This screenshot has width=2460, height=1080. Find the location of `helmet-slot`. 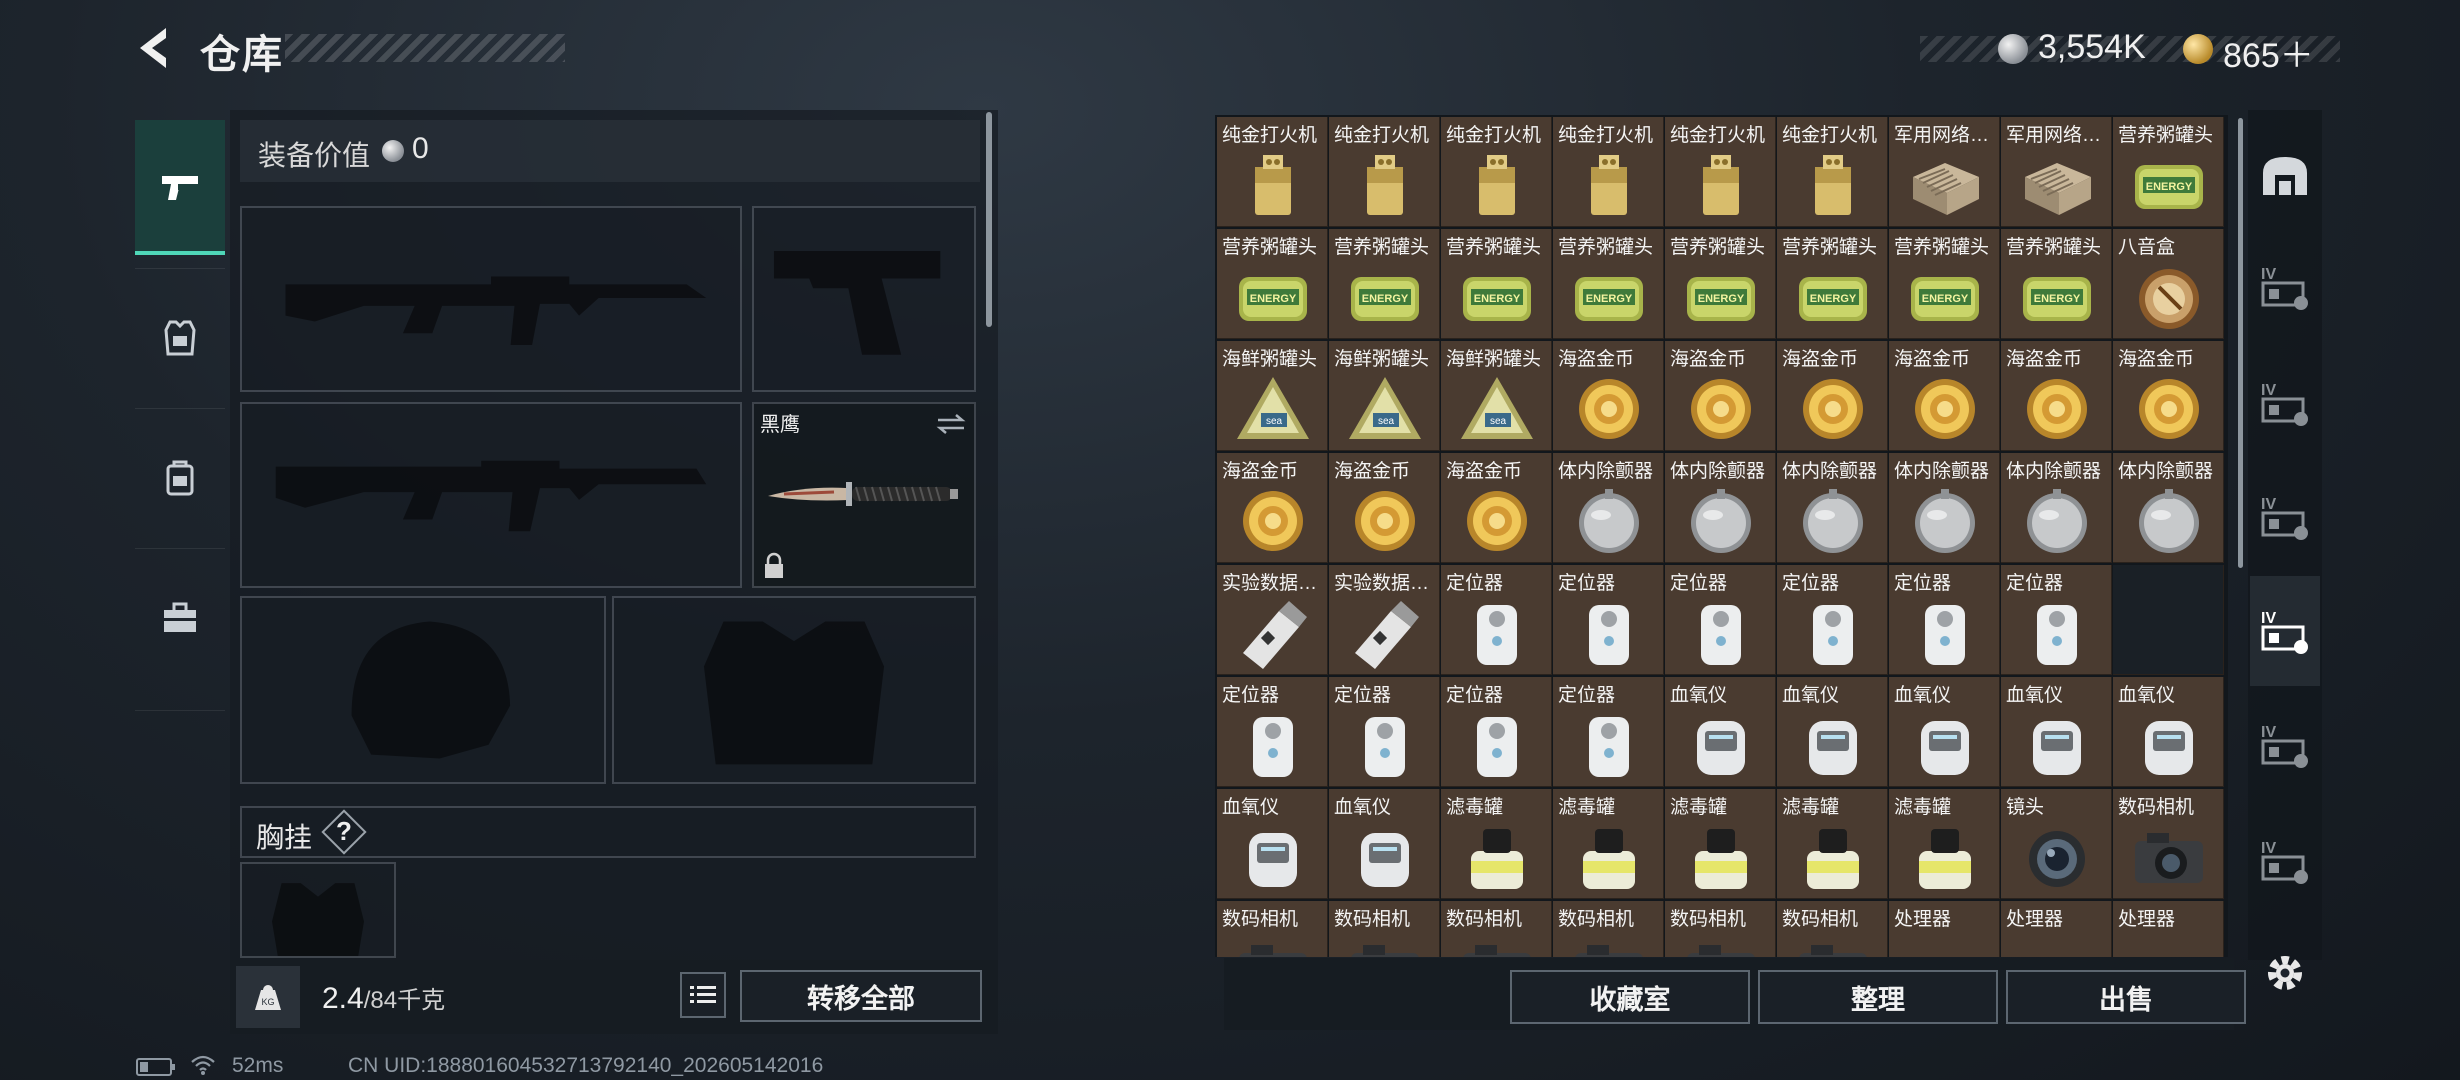

helmet-slot is located at coordinates (423, 690).